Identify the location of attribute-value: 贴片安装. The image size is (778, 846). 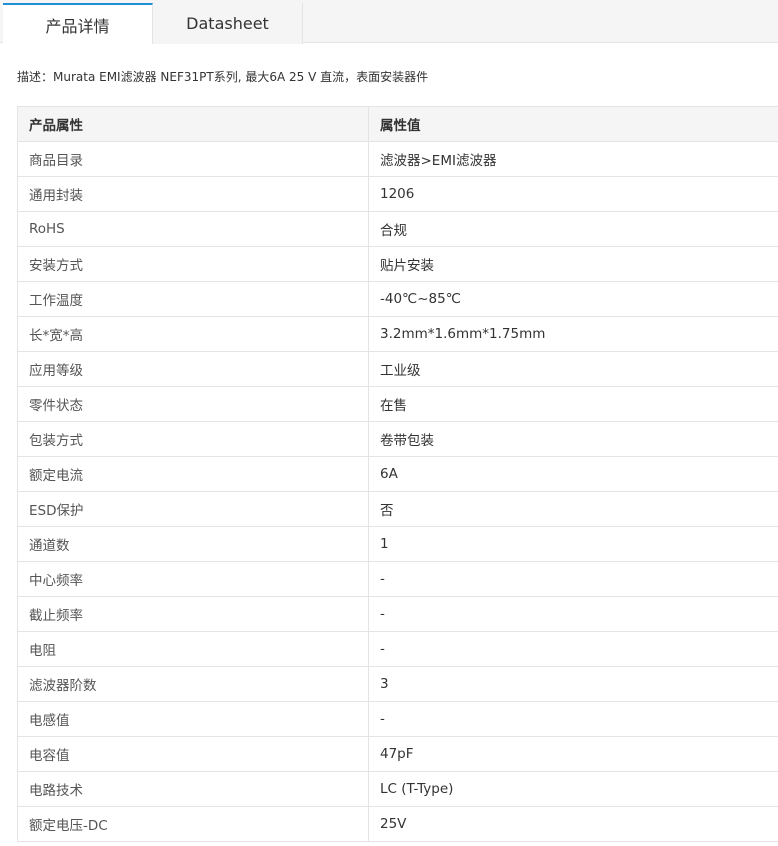
(573, 264).